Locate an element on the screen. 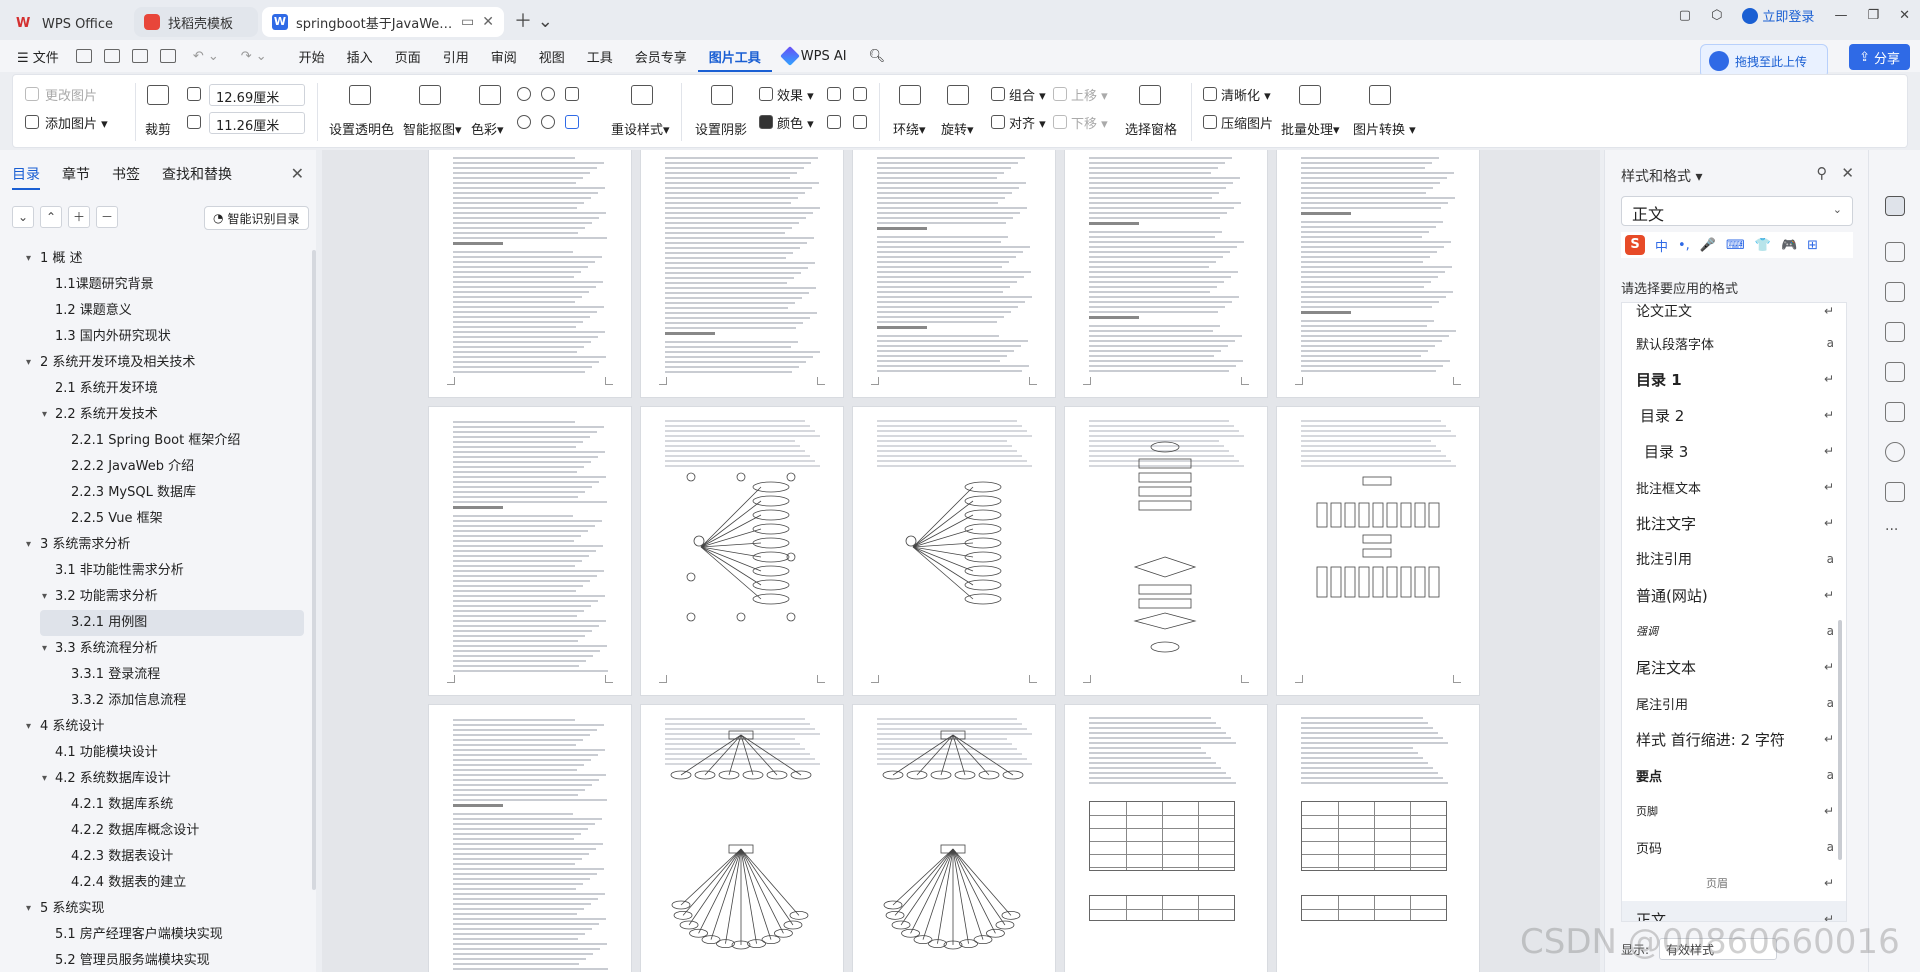 Image resolution: width=1920 pixels, height=972 pixels. toc-item: 4.2.2 数据库概念设计 is located at coordinates (155, 831).